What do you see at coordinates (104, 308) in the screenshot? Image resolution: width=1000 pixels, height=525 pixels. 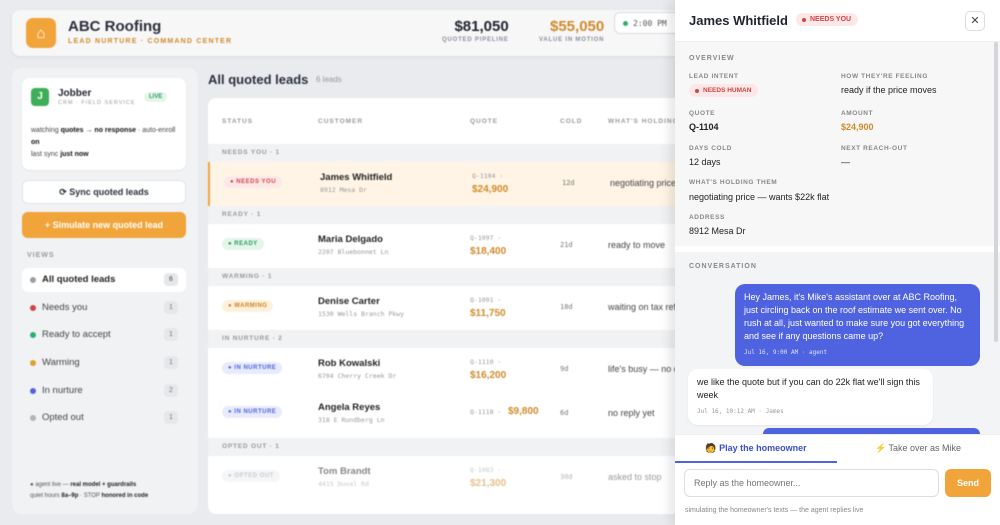 I see `sidebar-view-item: Needs you 1` at bounding box center [104, 308].